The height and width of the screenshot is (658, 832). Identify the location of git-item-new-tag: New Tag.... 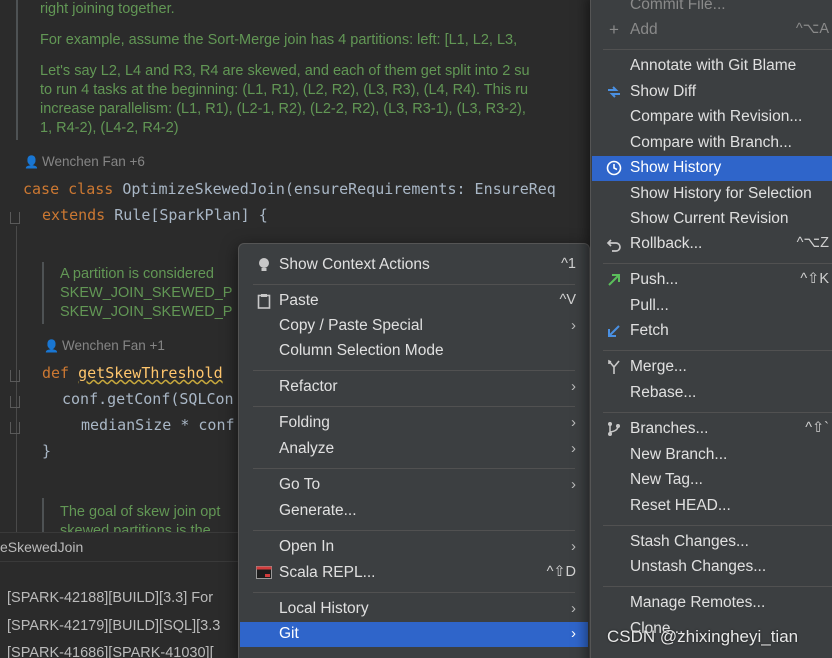
(712, 480).